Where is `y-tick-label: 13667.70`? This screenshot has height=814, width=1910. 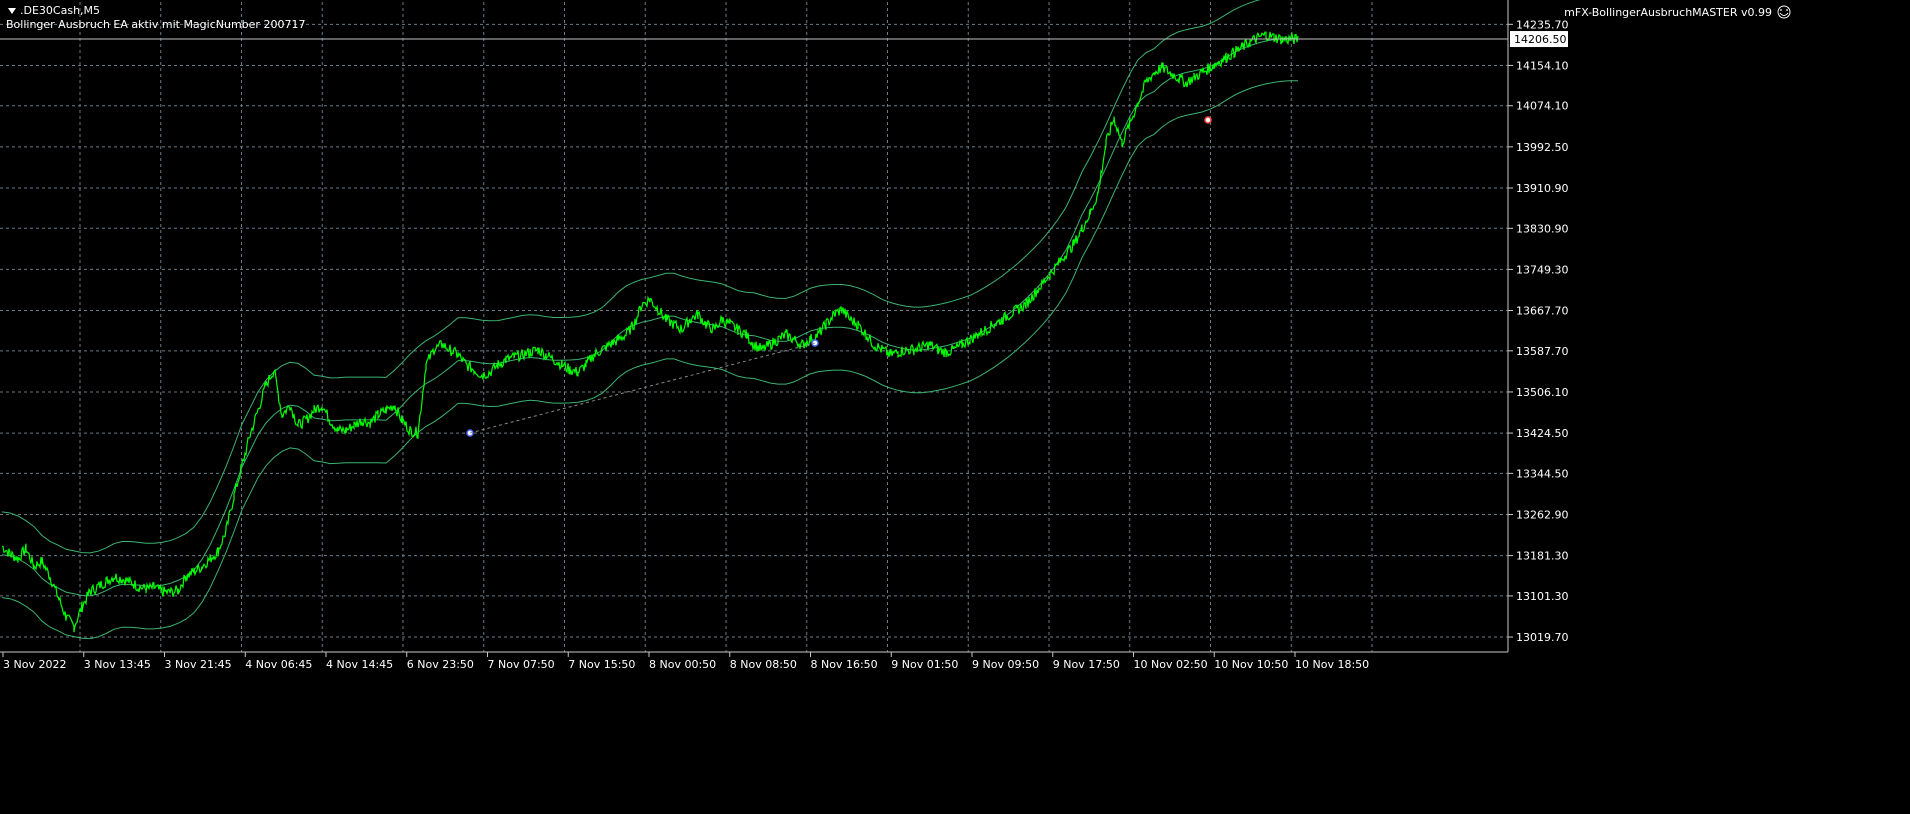
y-tick-label: 13667.70 is located at coordinates (1542, 311).